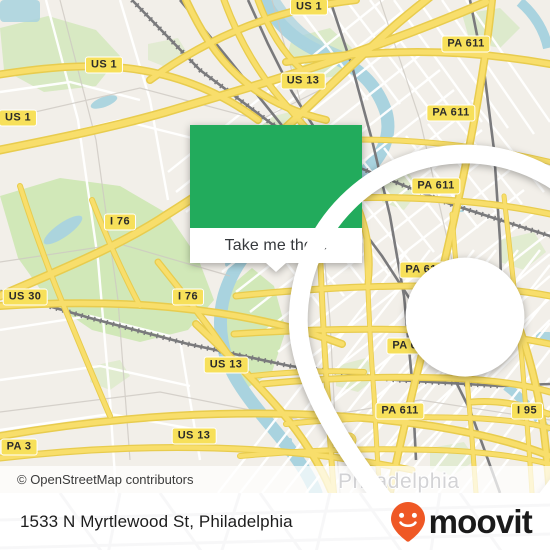  I want to click on moovit-smiling-pin-icon, so click(407, 521).